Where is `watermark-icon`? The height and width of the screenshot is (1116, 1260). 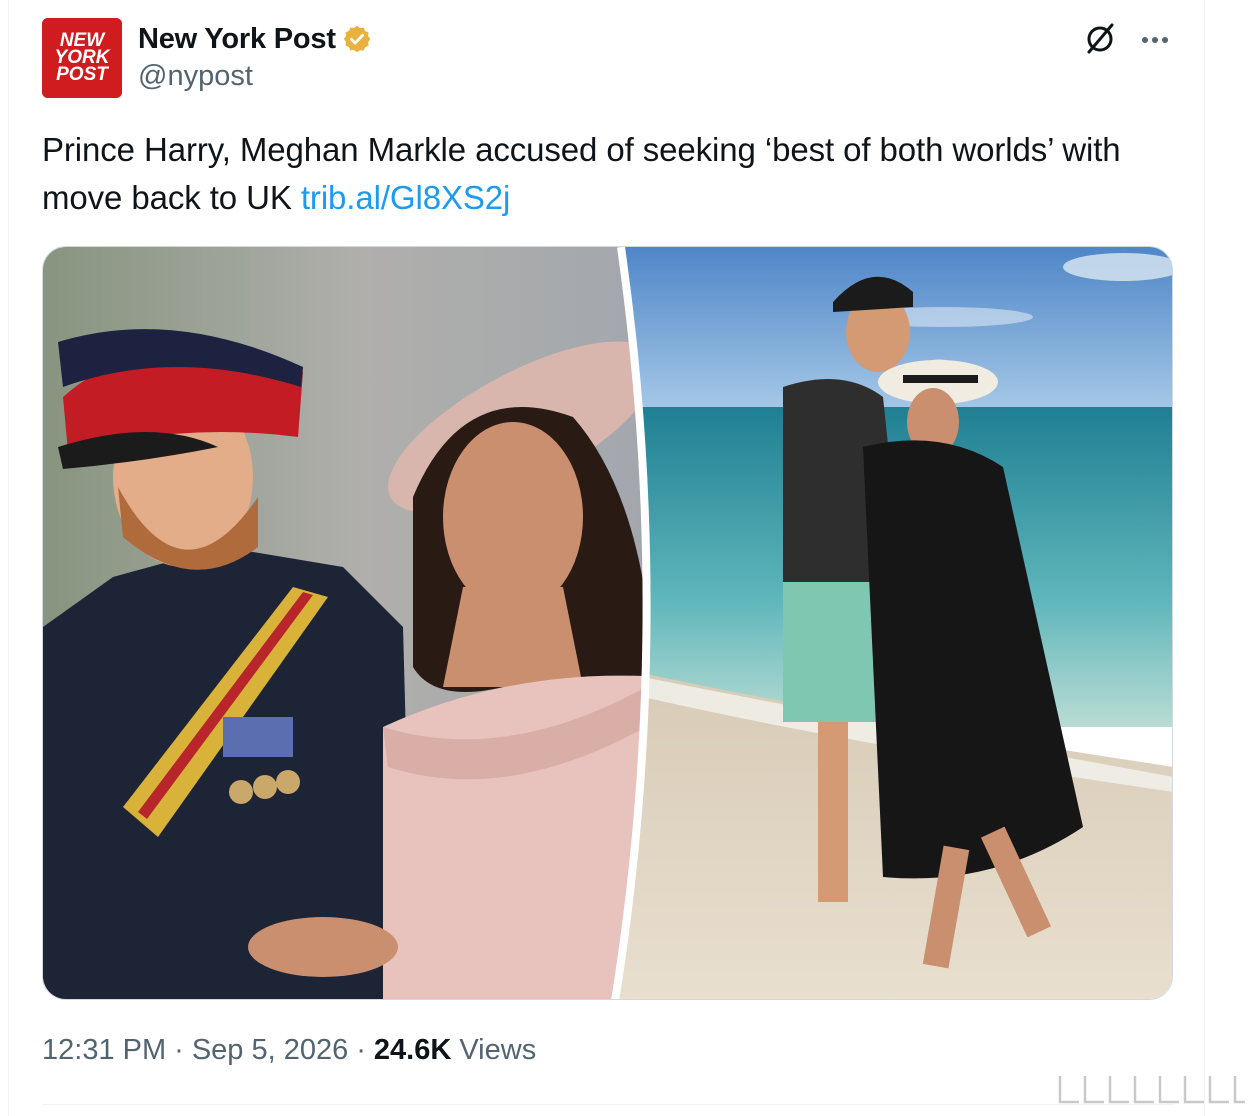 watermark-icon is located at coordinates (1151, 1090).